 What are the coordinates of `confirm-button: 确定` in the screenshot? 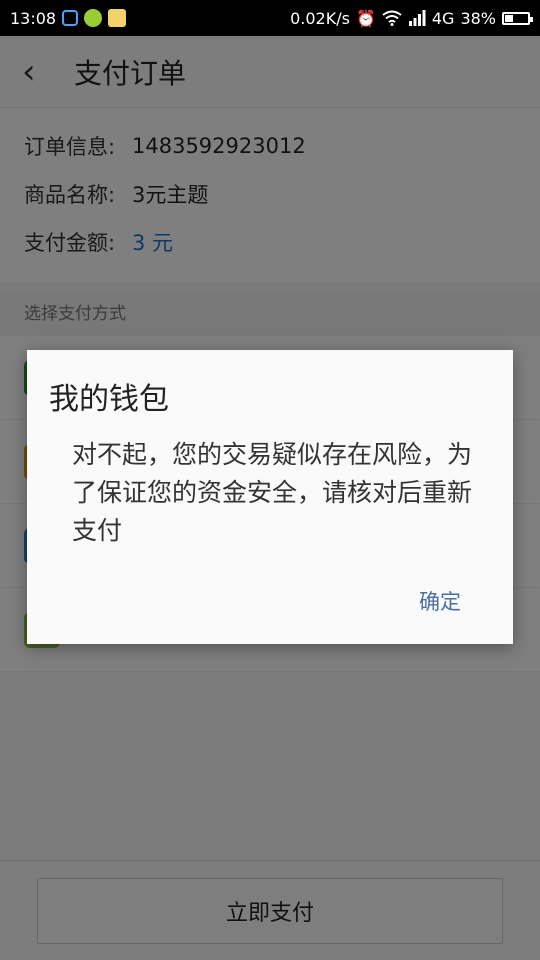 It's located at (440, 601).